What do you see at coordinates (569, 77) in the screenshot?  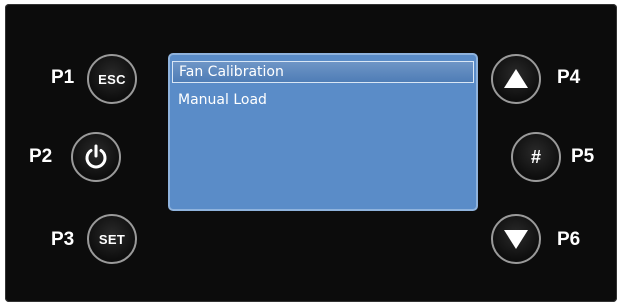 I see `p4-label: P4` at bounding box center [569, 77].